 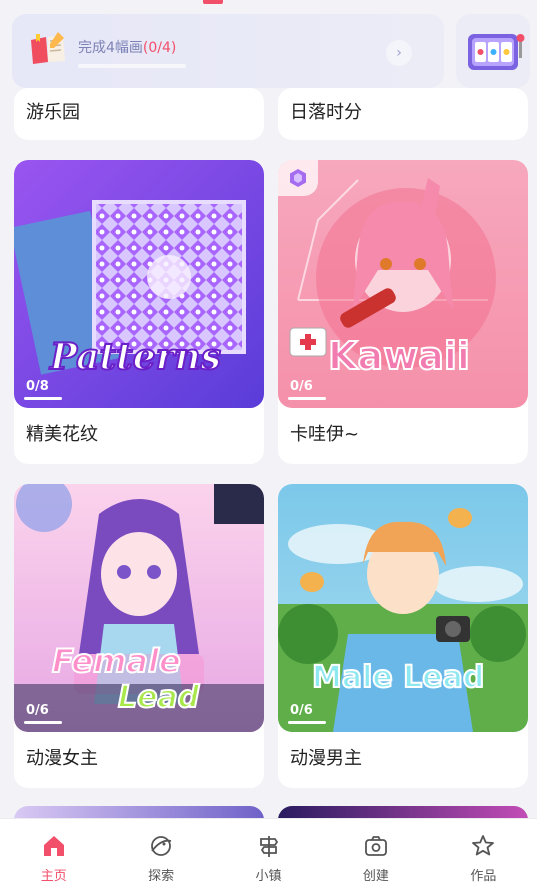 What do you see at coordinates (161, 876) in the screenshot?
I see `tab-label: 探索` at bounding box center [161, 876].